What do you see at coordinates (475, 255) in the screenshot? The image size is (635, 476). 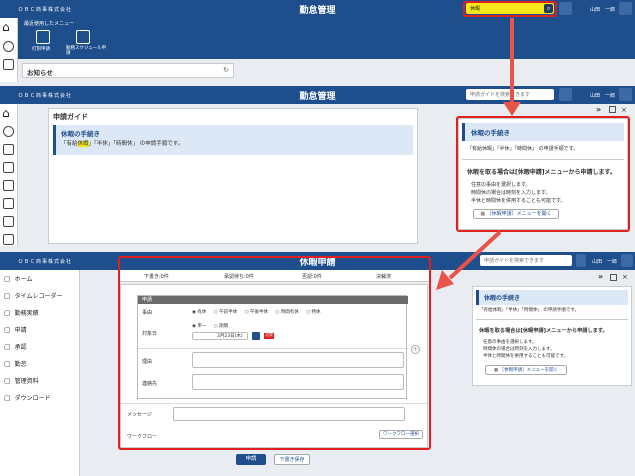 I see `arrow-diagonal` at bounding box center [475, 255].